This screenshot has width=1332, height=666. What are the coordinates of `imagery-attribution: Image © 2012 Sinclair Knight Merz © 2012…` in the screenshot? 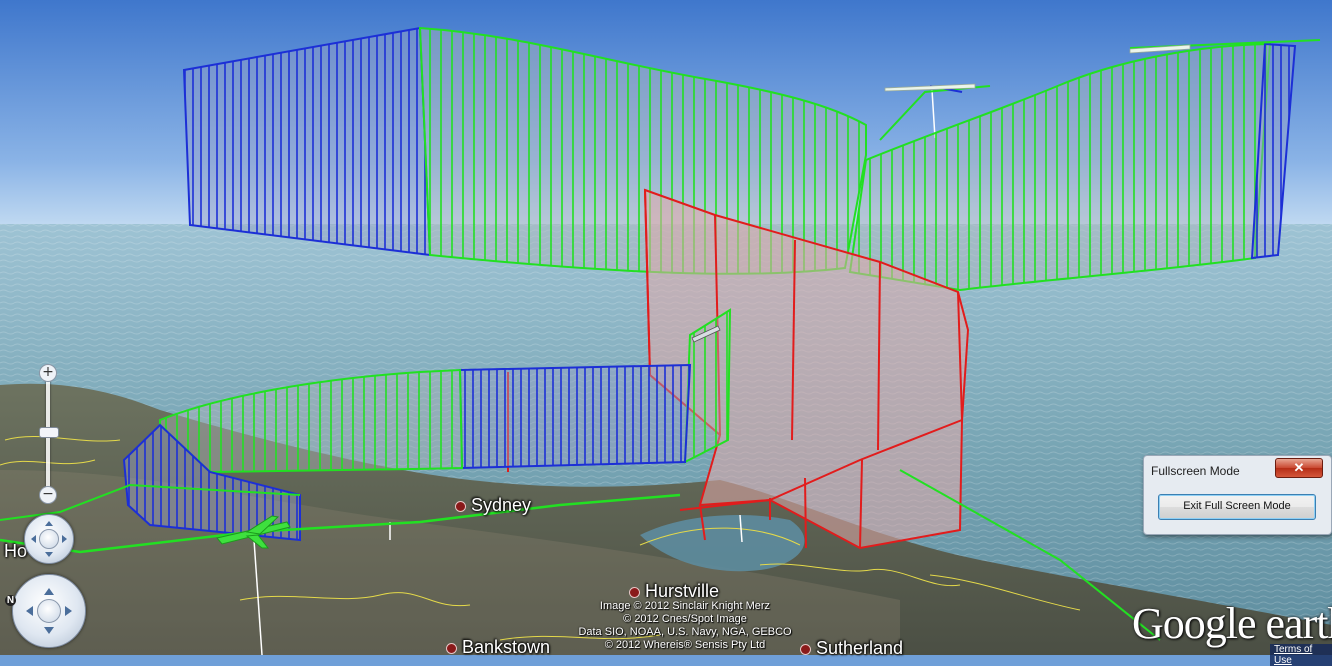 It's located at (685, 625).